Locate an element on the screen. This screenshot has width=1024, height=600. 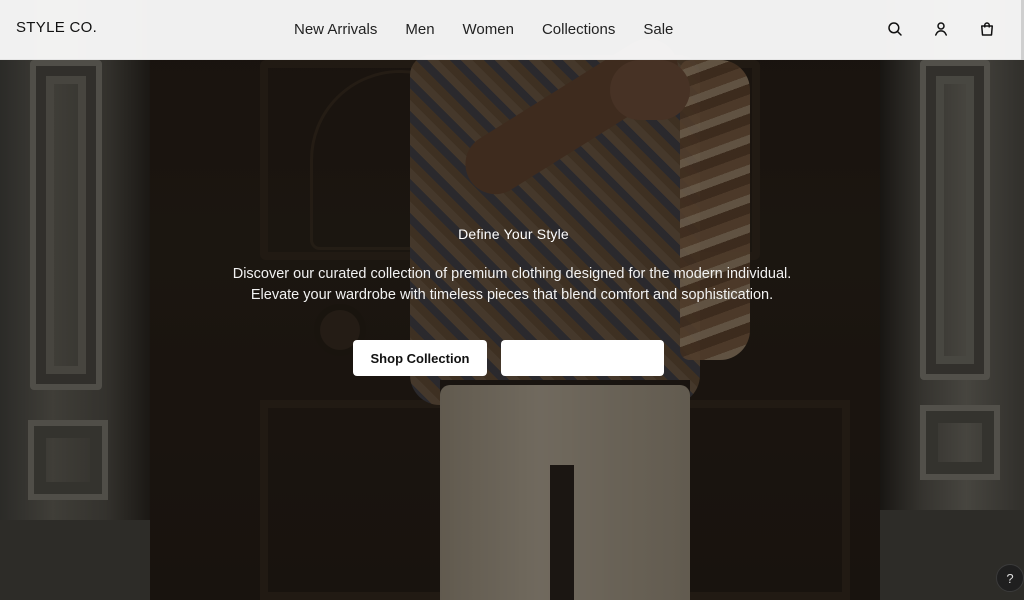
nav-link-women: Women is located at coordinates (488, 30).